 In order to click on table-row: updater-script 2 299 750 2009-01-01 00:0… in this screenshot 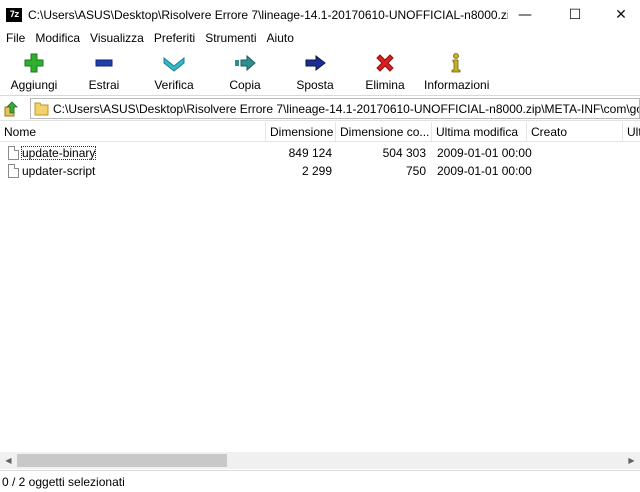, I will do `click(320, 171)`.